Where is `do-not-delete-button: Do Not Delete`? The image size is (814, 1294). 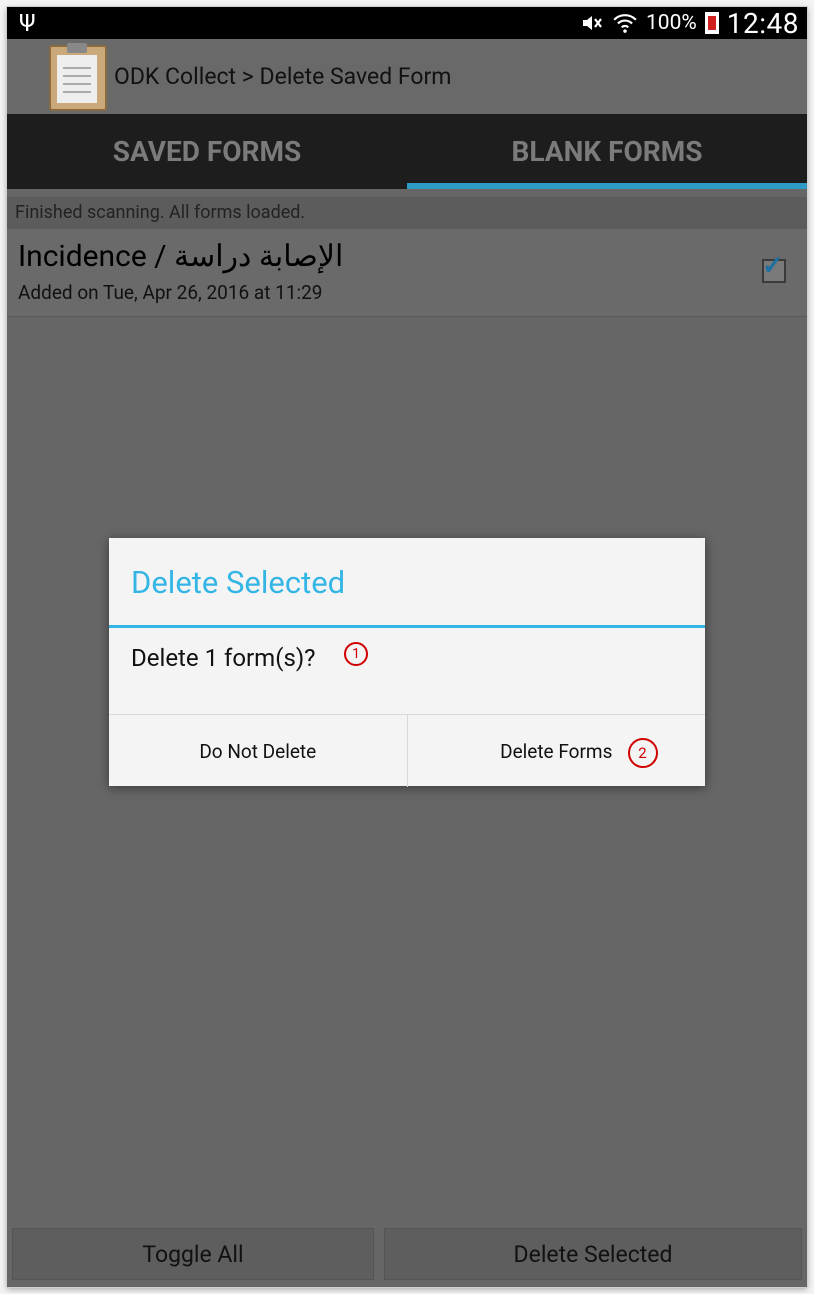 do-not-delete-button: Do Not Delete is located at coordinates (258, 751).